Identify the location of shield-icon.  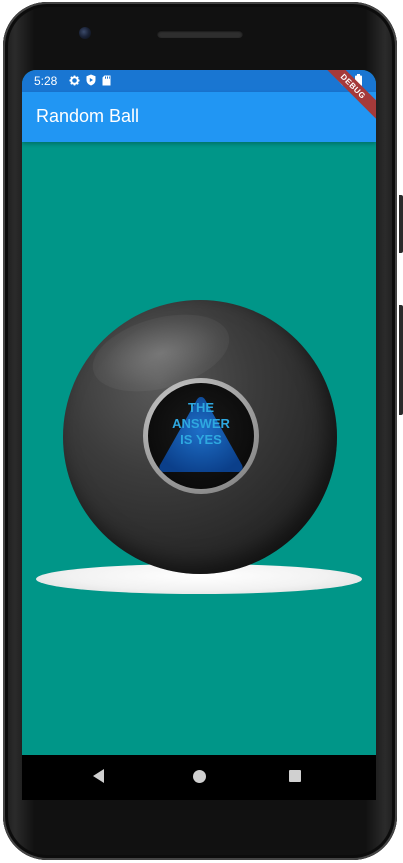
(91, 80).